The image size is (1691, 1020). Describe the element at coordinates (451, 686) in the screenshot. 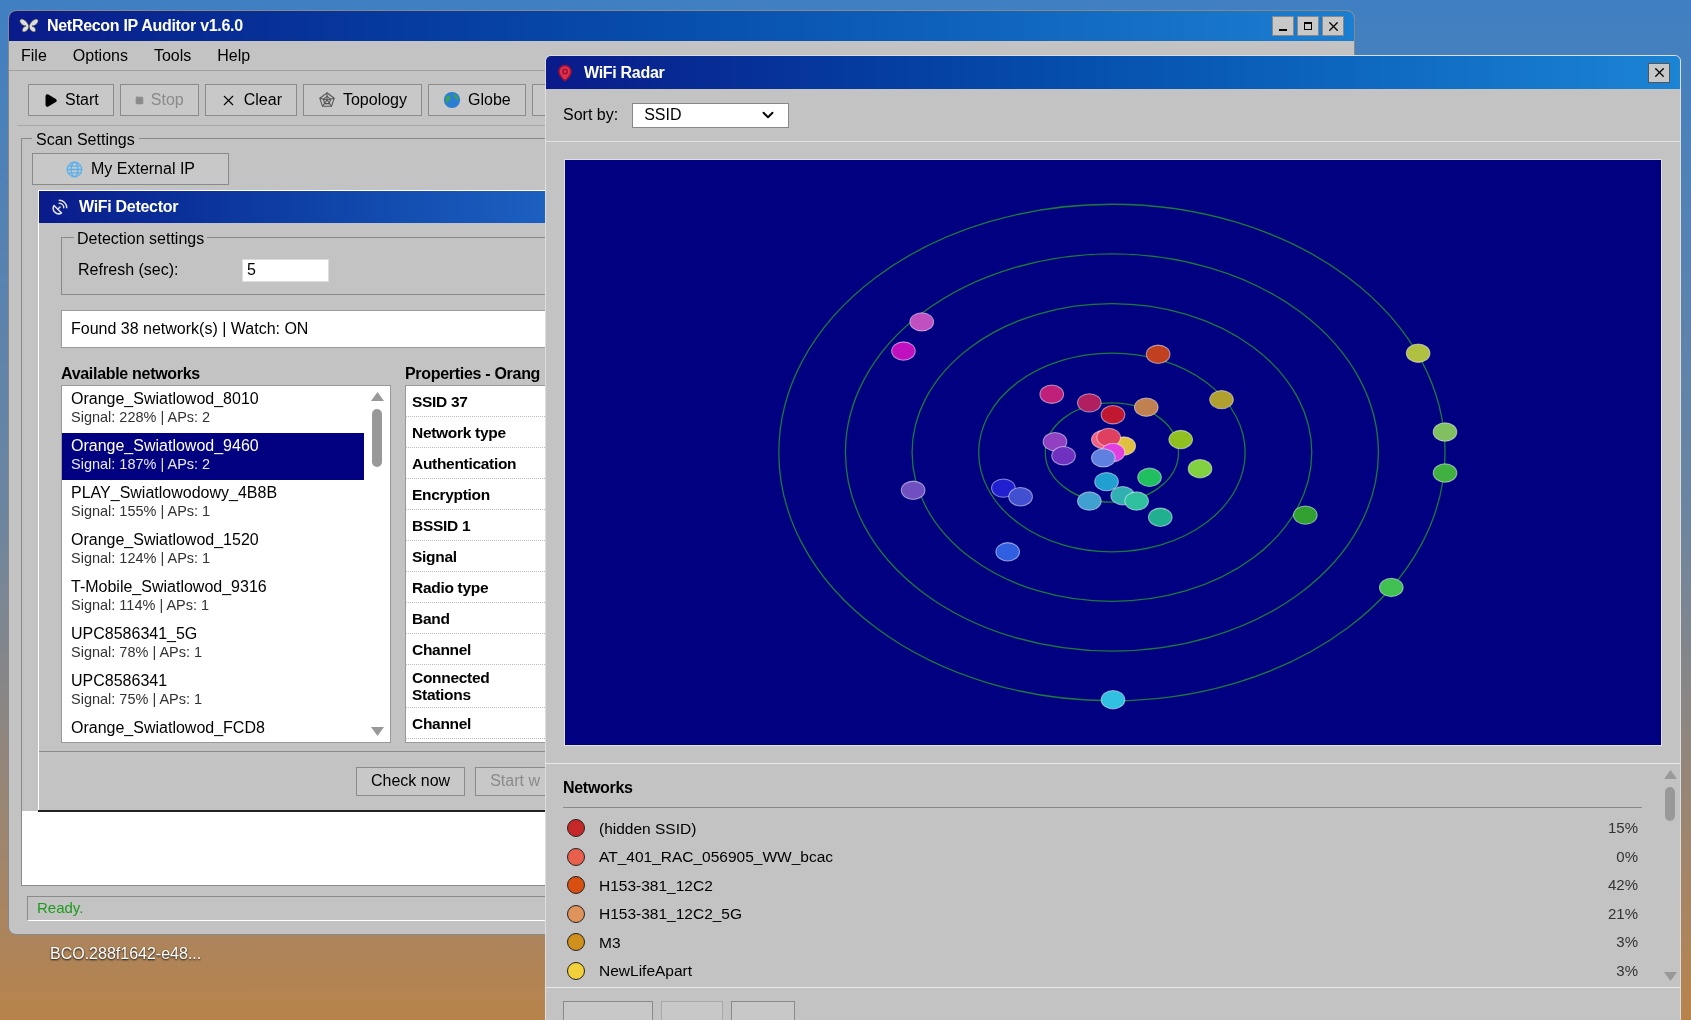

I see `property-name: Connected Stations` at that location.